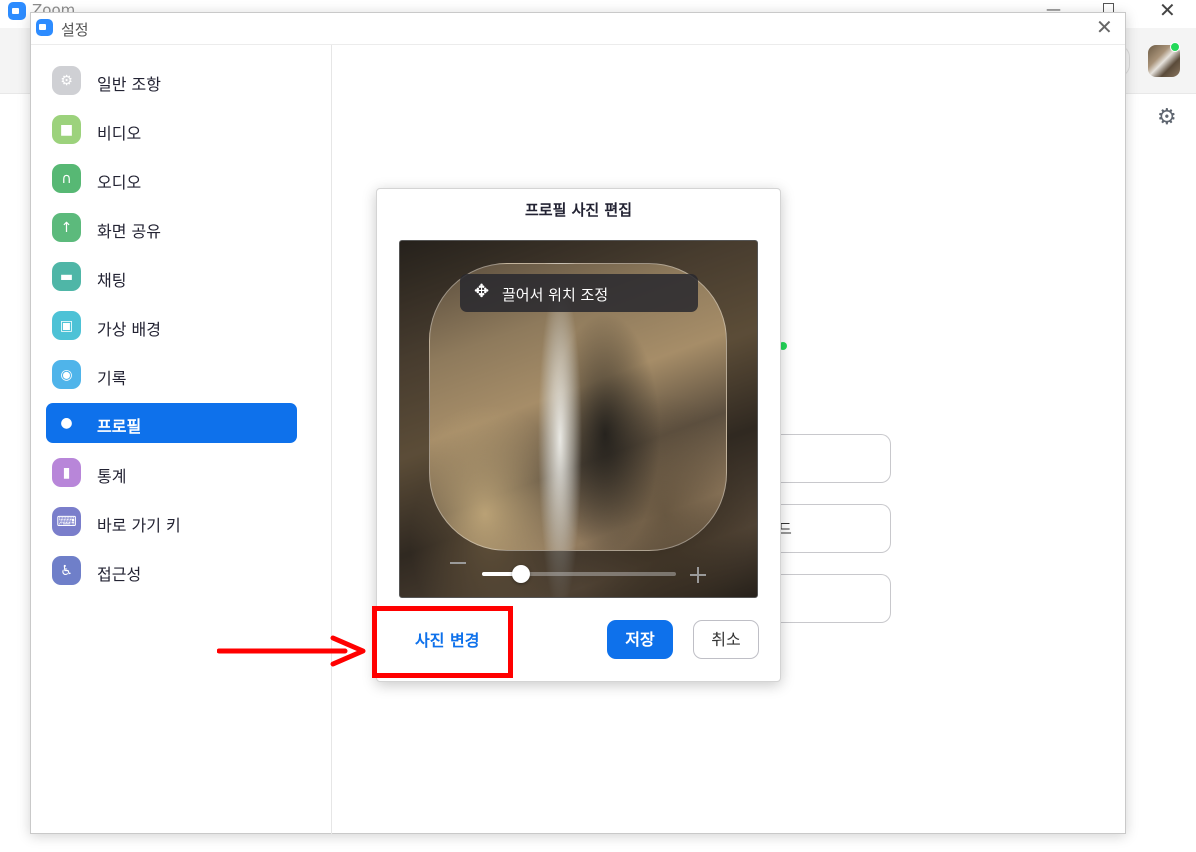 The image size is (1196, 852). What do you see at coordinates (171, 277) in the screenshot?
I see `sidebar-item-4: ▬ 채팅` at bounding box center [171, 277].